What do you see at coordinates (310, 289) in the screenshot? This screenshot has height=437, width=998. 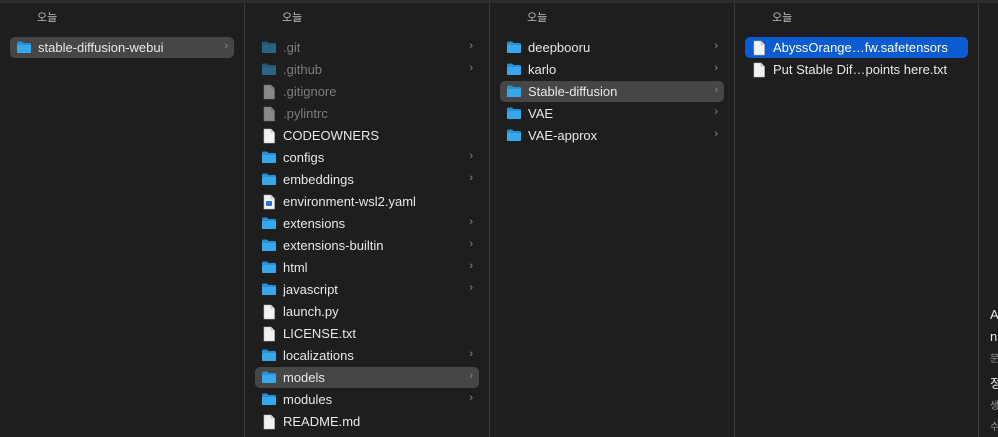 I see `item-label: javascript` at bounding box center [310, 289].